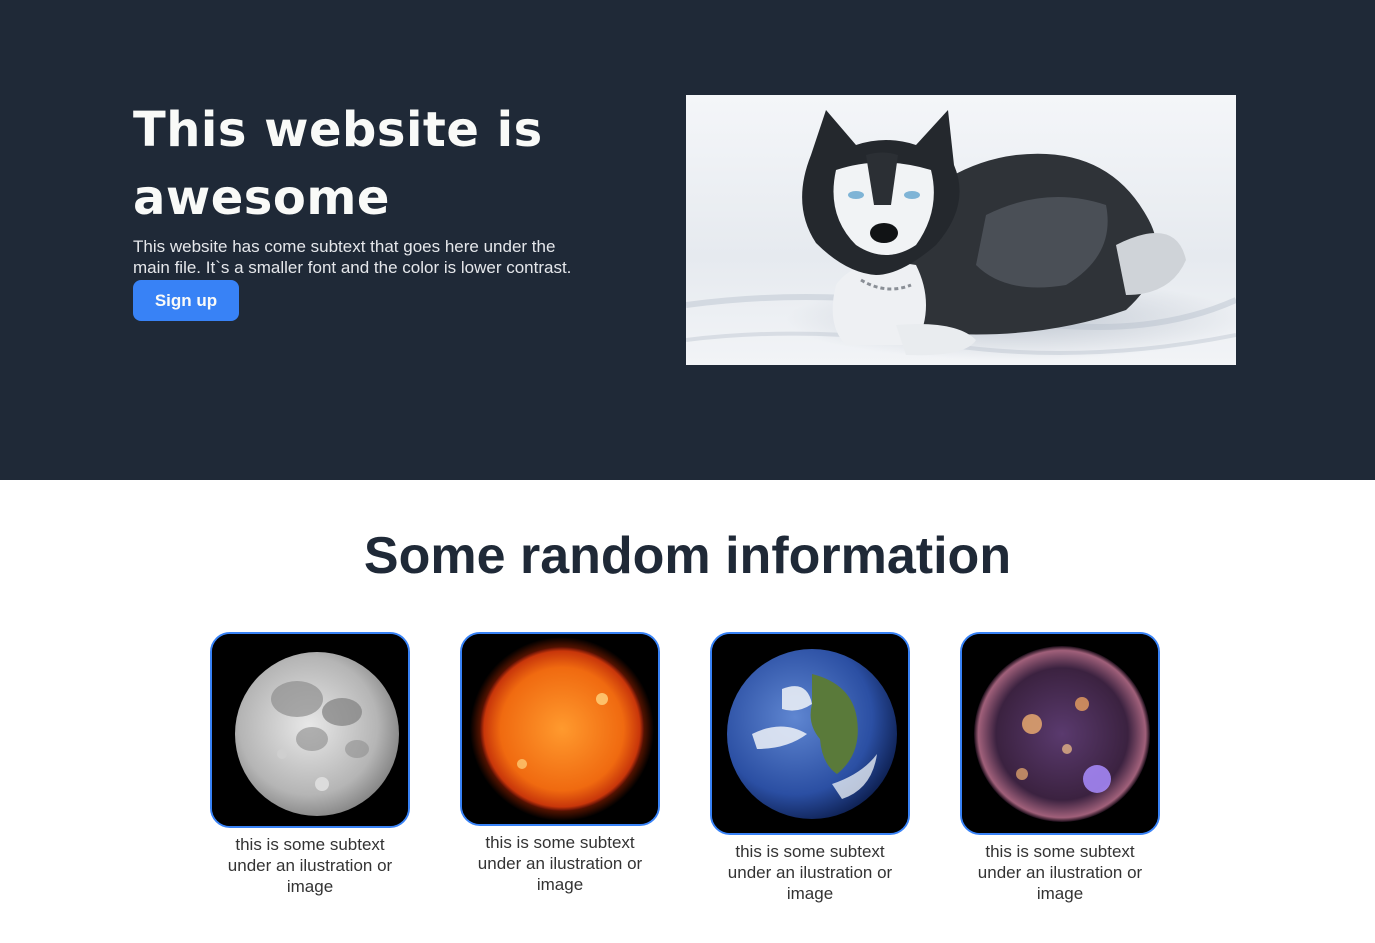 This screenshot has width=1375, height=943. Describe the element at coordinates (310, 730) in the screenshot. I see `moon-image` at that location.